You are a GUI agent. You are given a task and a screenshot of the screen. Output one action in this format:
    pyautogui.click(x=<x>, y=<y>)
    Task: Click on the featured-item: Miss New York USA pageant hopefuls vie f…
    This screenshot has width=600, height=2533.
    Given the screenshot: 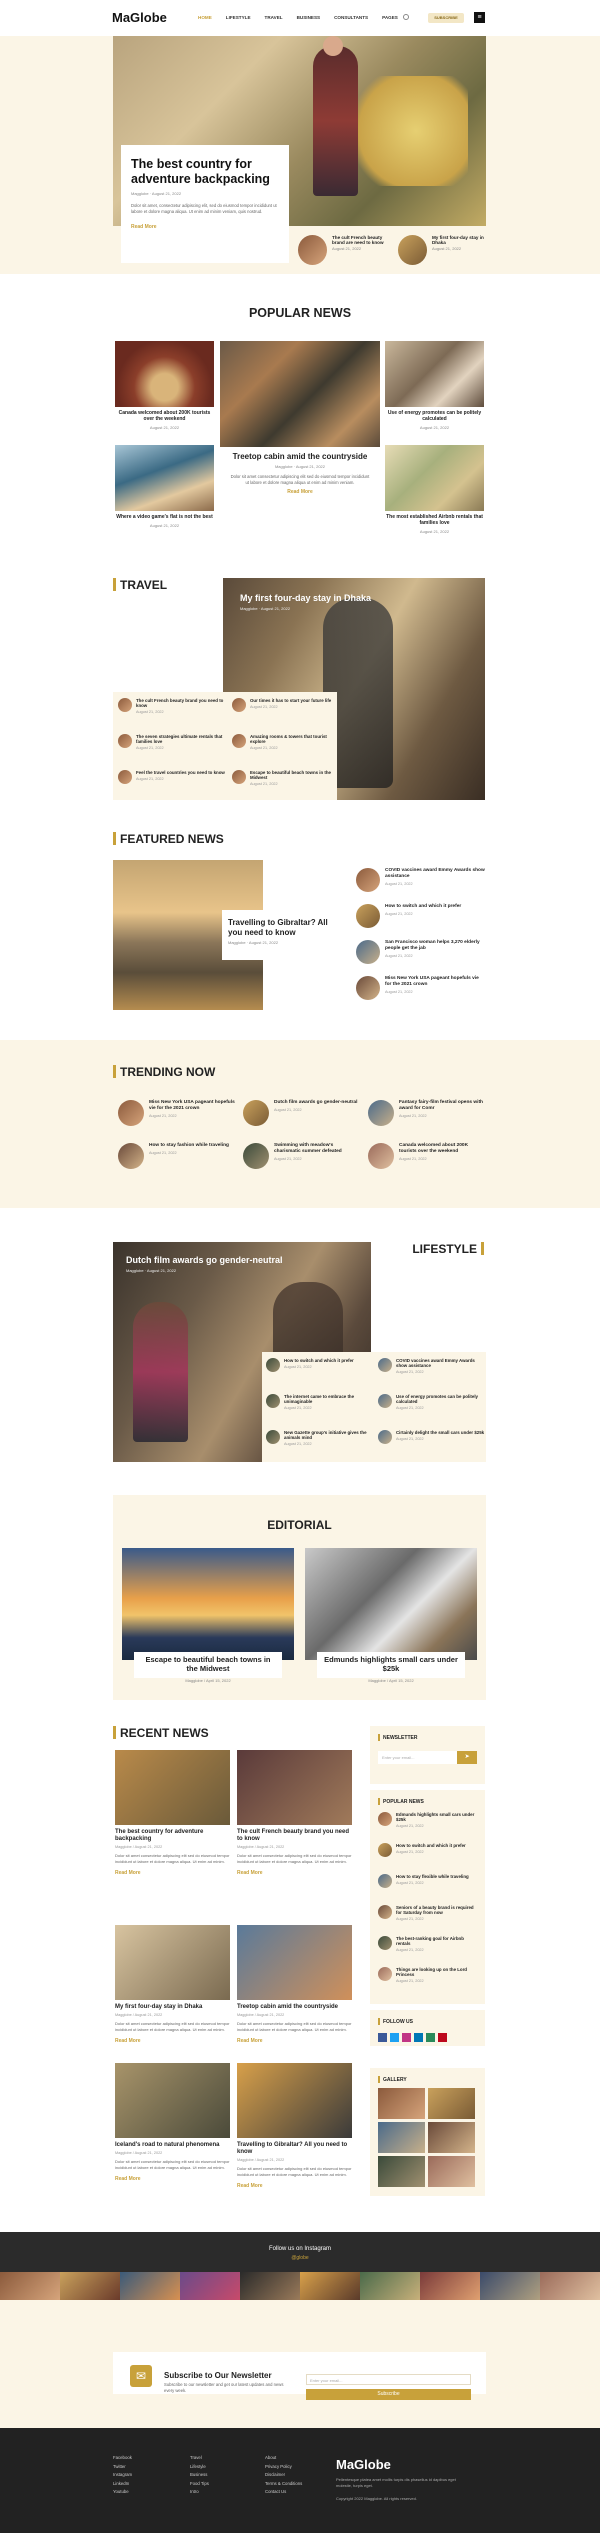 What is the action you would take?
    pyautogui.click(x=421, y=988)
    